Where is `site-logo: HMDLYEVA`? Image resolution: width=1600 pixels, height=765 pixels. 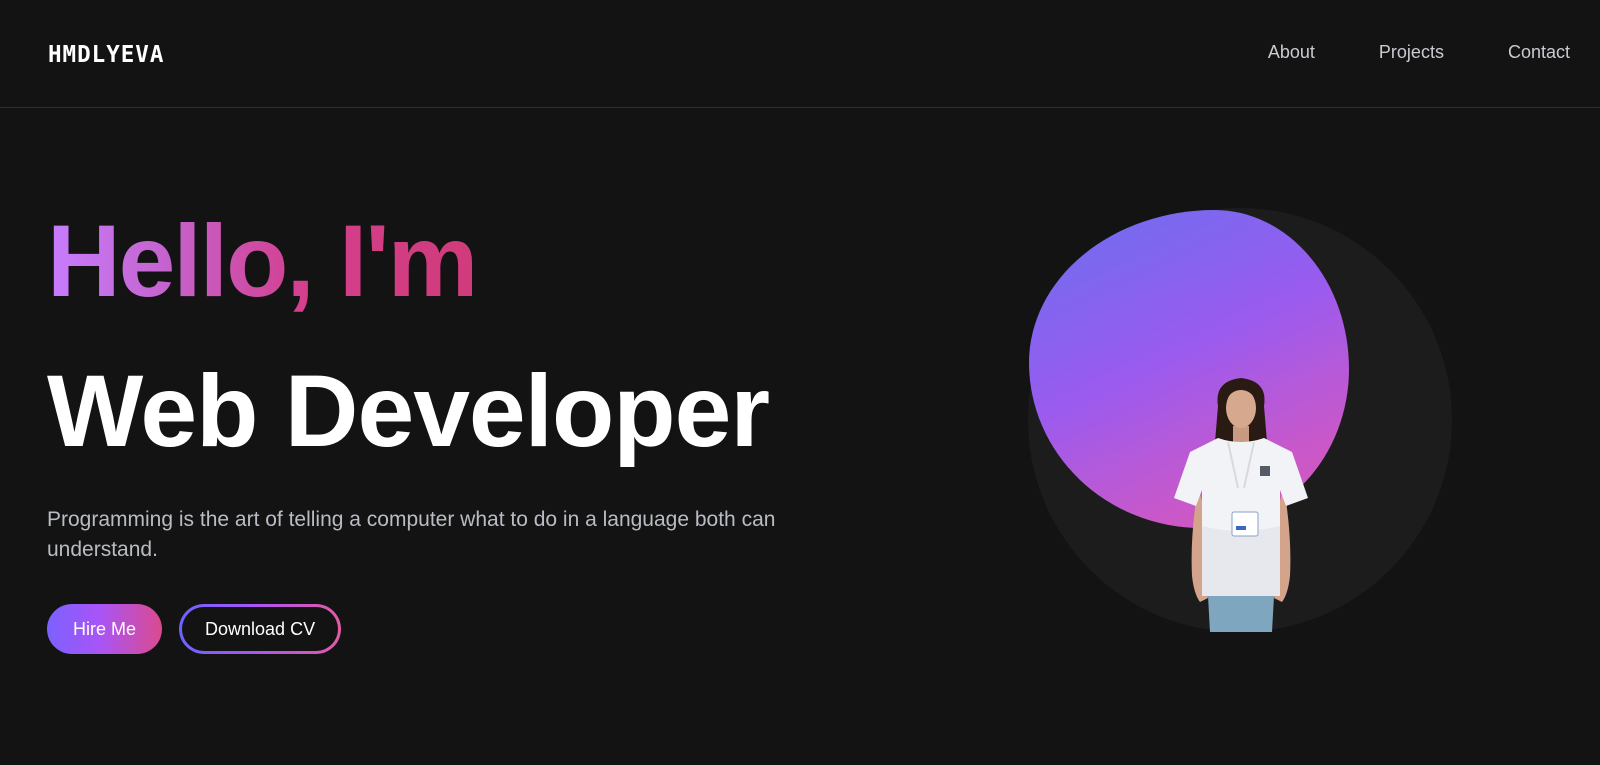 site-logo: HMDLYEVA is located at coordinates (106, 55).